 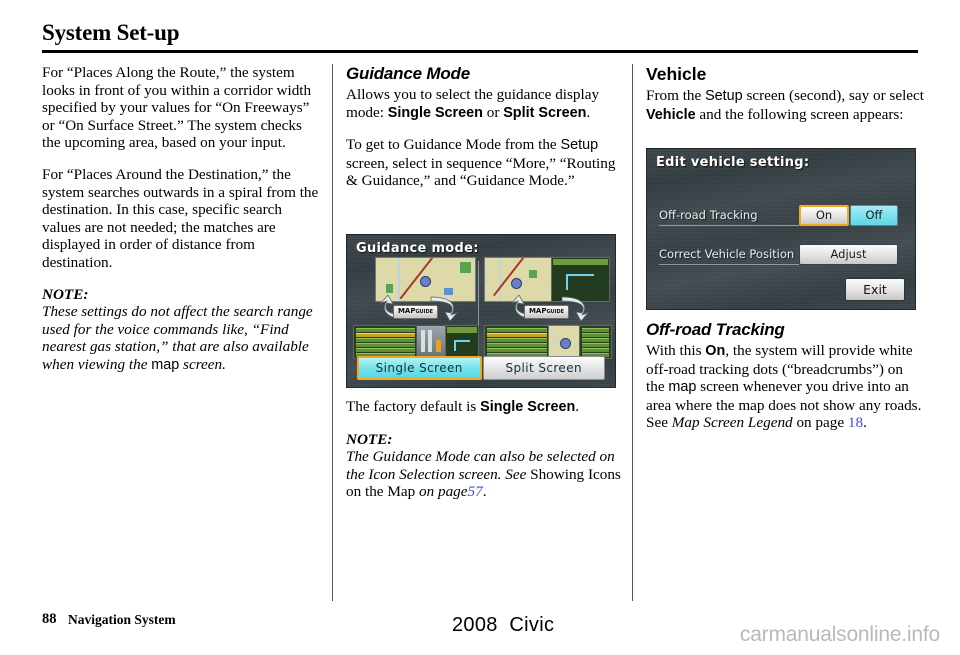 What do you see at coordinates (435, 112) in the screenshot?
I see `col2-single-screen-term: Single Screen` at bounding box center [435, 112].